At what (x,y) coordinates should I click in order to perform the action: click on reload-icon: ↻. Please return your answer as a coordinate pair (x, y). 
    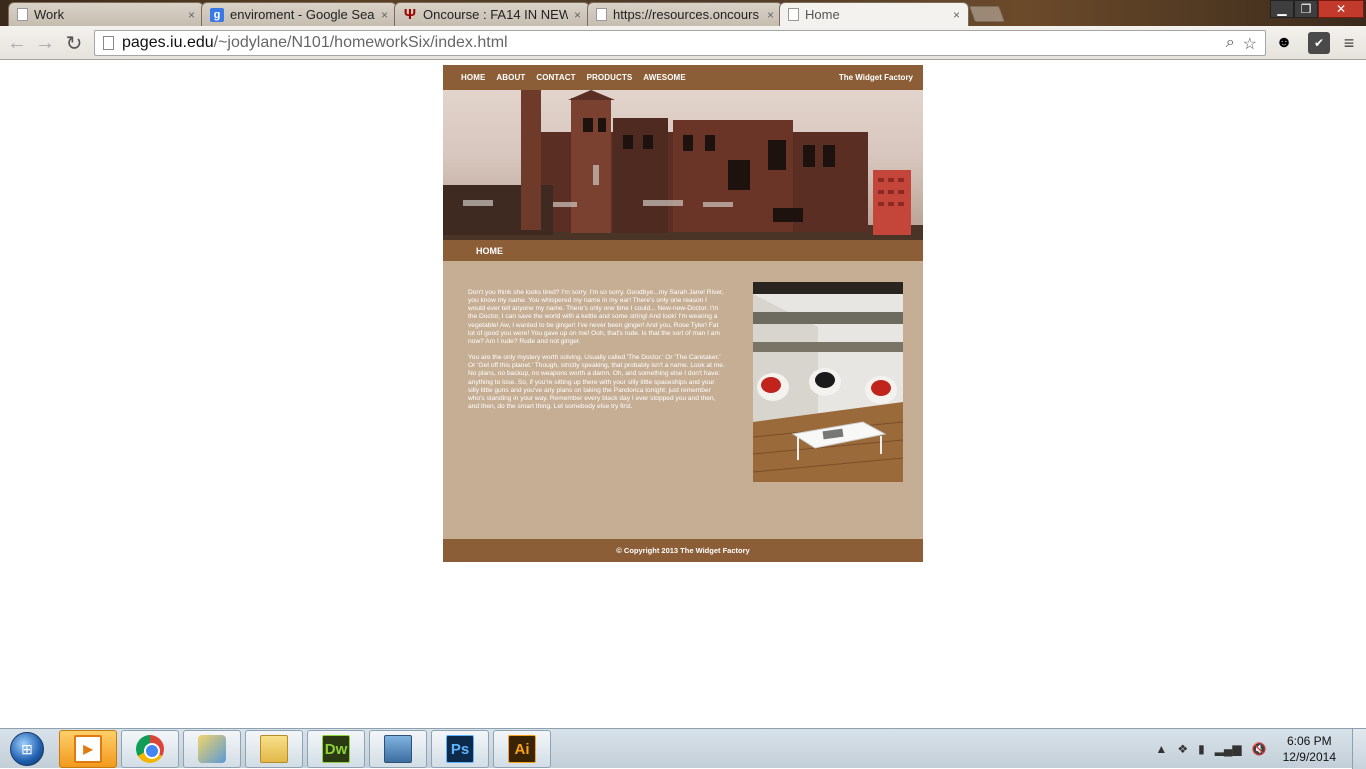
    Looking at the image, I should click on (74, 43).